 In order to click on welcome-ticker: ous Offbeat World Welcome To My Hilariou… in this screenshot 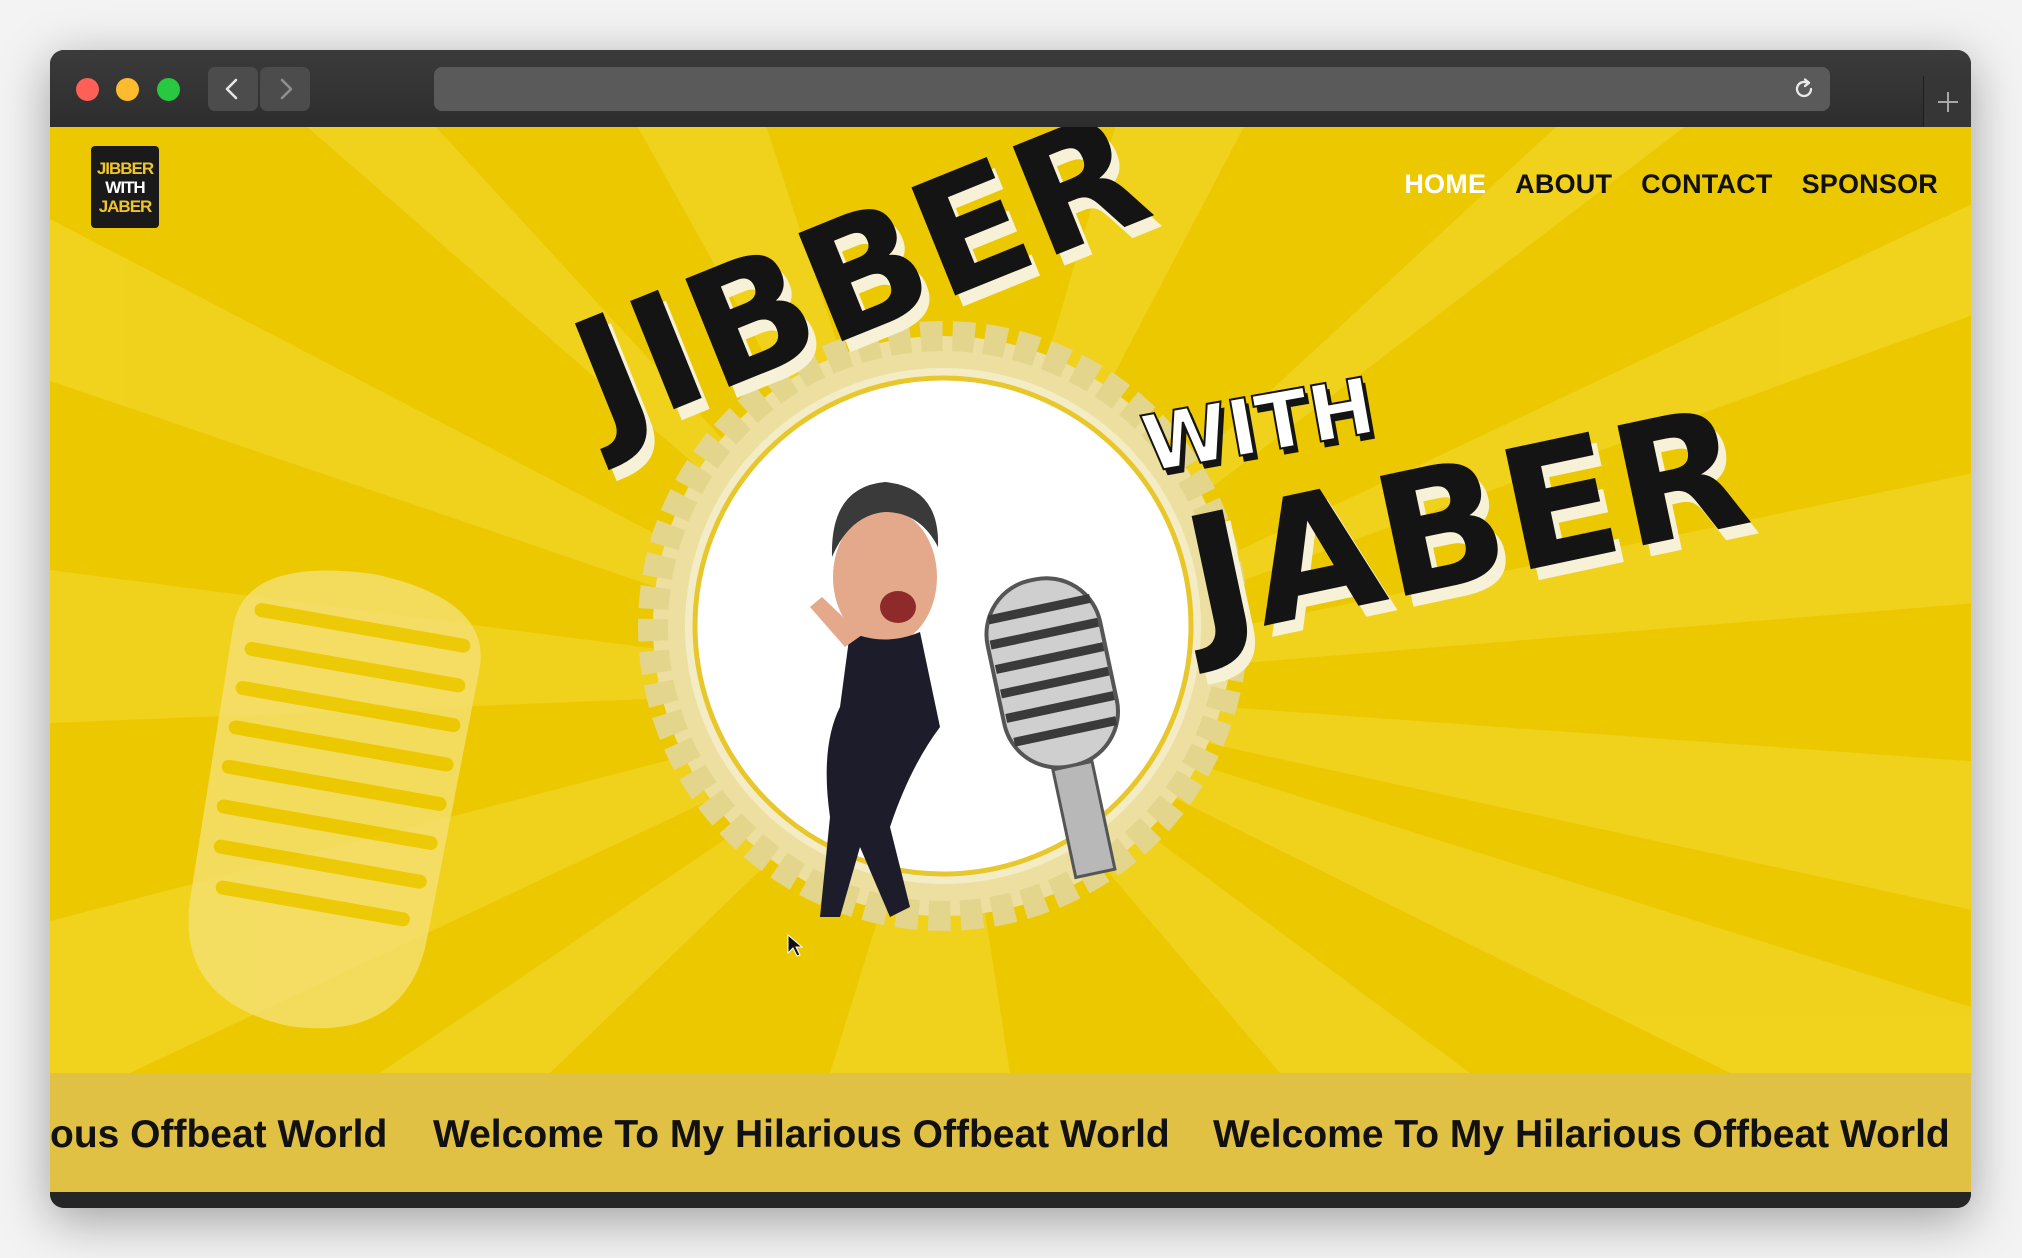, I will do `click(1010, 1132)`.